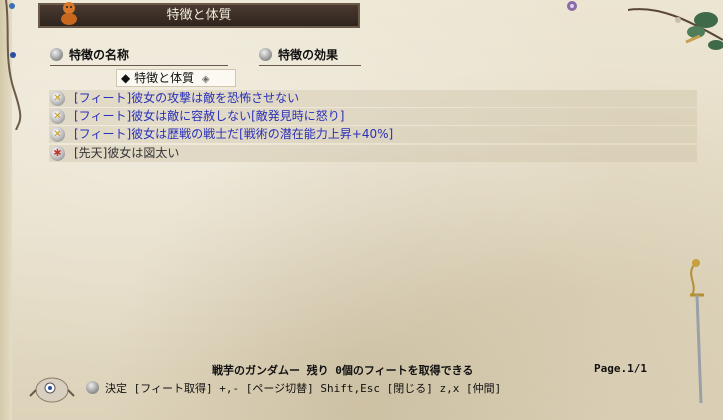 The image size is (723, 420). I want to click on list-item: ✱ [先天]彼女は図太い, so click(373, 153).